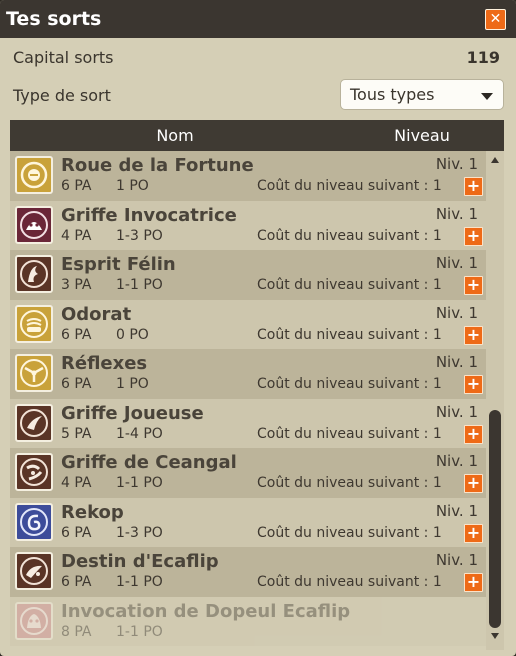 This screenshot has width=516, height=656. What do you see at coordinates (487, 96) in the screenshot?
I see `chevron-down-icon` at bounding box center [487, 96].